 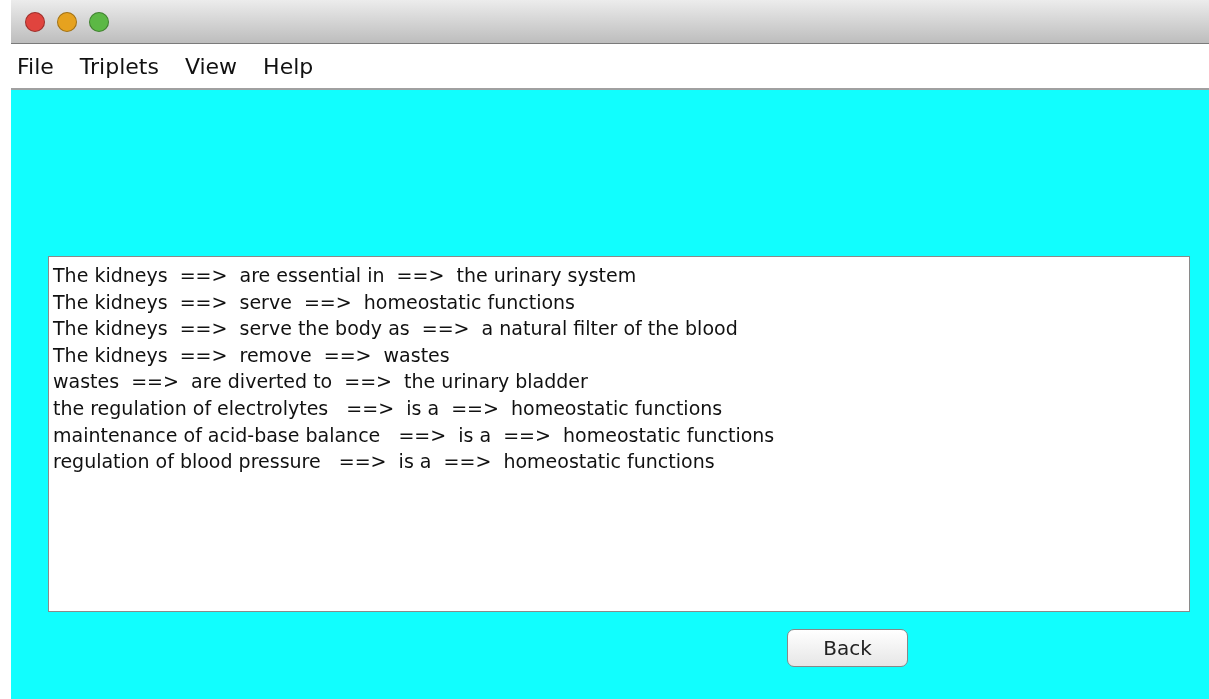 What do you see at coordinates (321, 382) in the screenshot?
I see `triplet-line: wastes ==> are diverted to ==> the urinary bladder` at bounding box center [321, 382].